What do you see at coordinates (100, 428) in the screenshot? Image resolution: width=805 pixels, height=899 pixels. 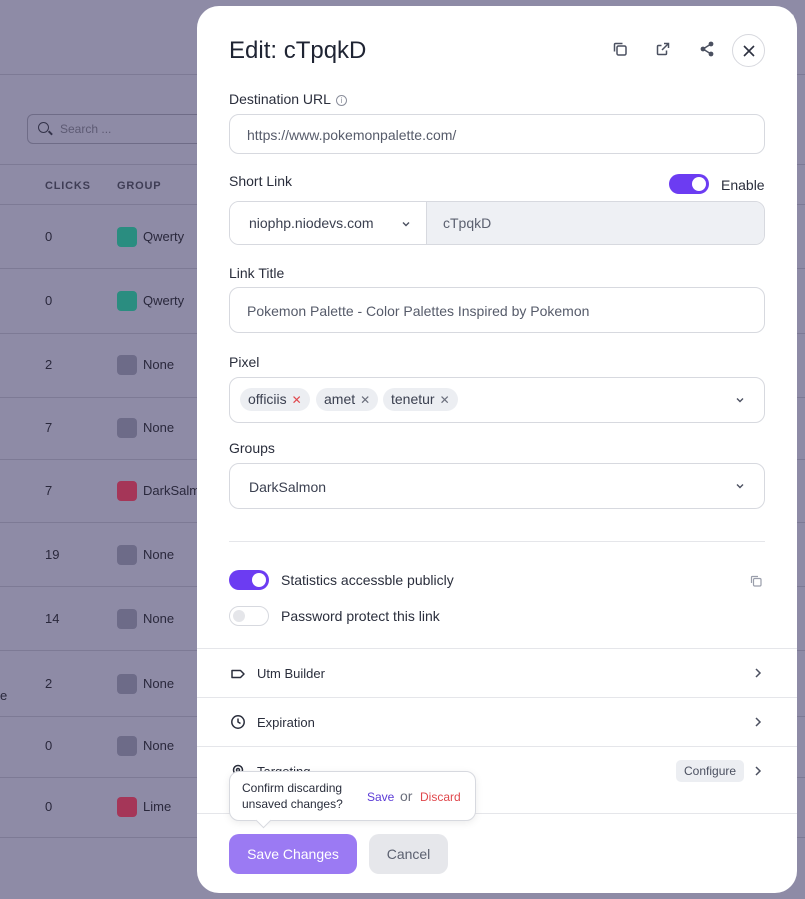 I see `table-row: 7 None` at bounding box center [100, 428].